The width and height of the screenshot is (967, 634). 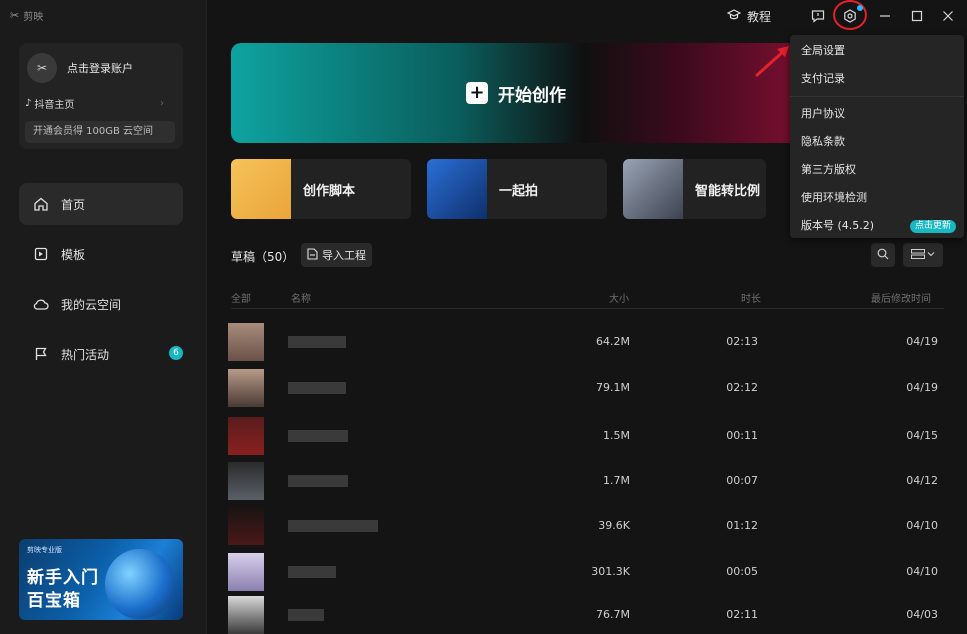 What do you see at coordinates (101, 304) in the screenshot?
I see `nav-item-cloud: 我的云空间` at bounding box center [101, 304].